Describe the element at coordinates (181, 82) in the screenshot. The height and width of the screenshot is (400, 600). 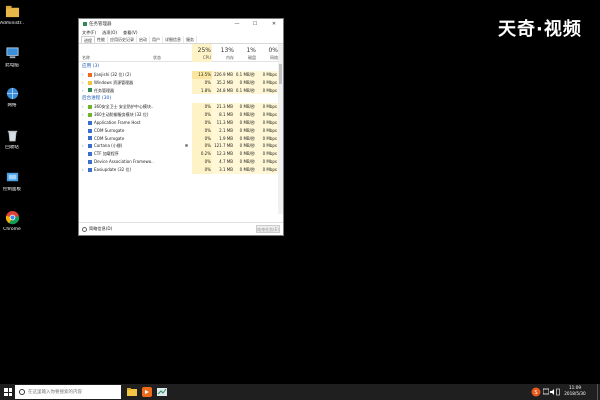
I see `process-row: › Windows 资源管理器 0% 35.2 MB 0 MB/秒 0 Mbps` at that location.